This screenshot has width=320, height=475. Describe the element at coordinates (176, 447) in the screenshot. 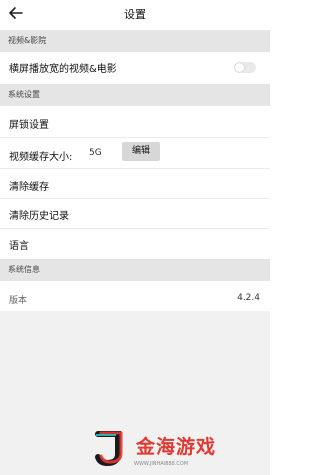

I see `watermark-brand: 金海游戏` at that location.